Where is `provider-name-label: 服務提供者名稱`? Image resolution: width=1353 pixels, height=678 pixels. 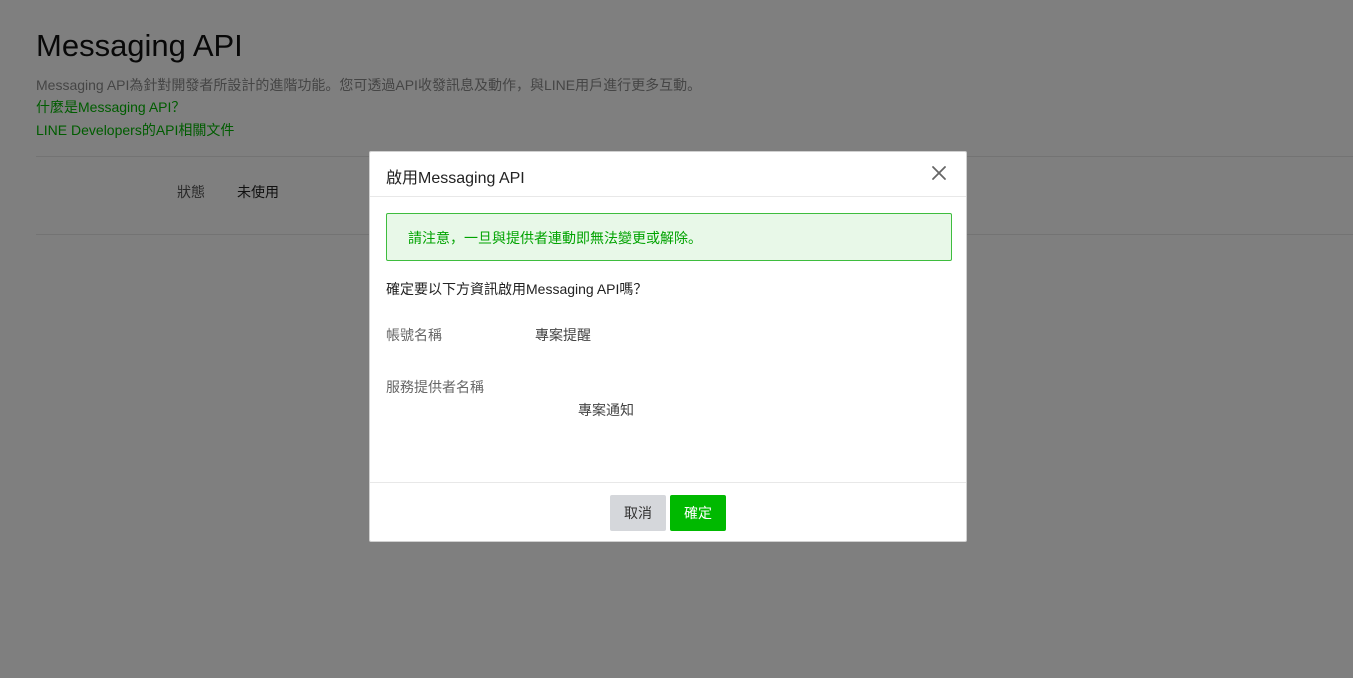 provider-name-label: 服務提供者名稱 is located at coordinates (435, 387).